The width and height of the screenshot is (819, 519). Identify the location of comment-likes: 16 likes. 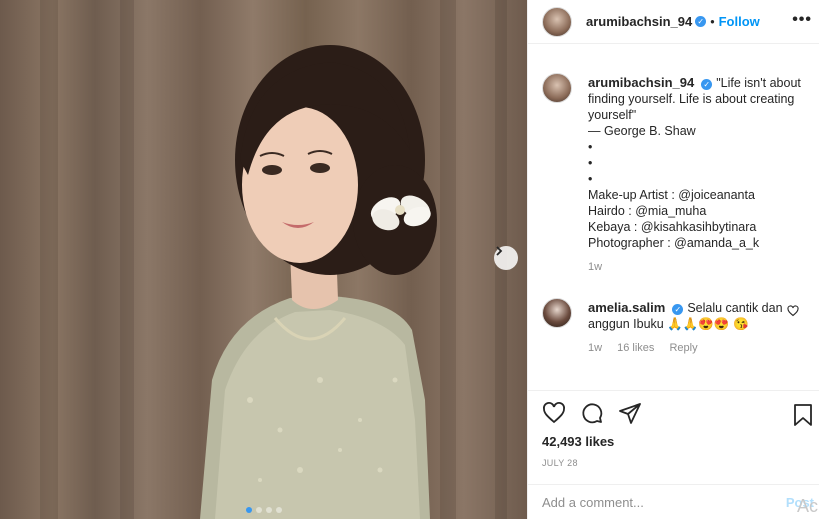
(635, 348).